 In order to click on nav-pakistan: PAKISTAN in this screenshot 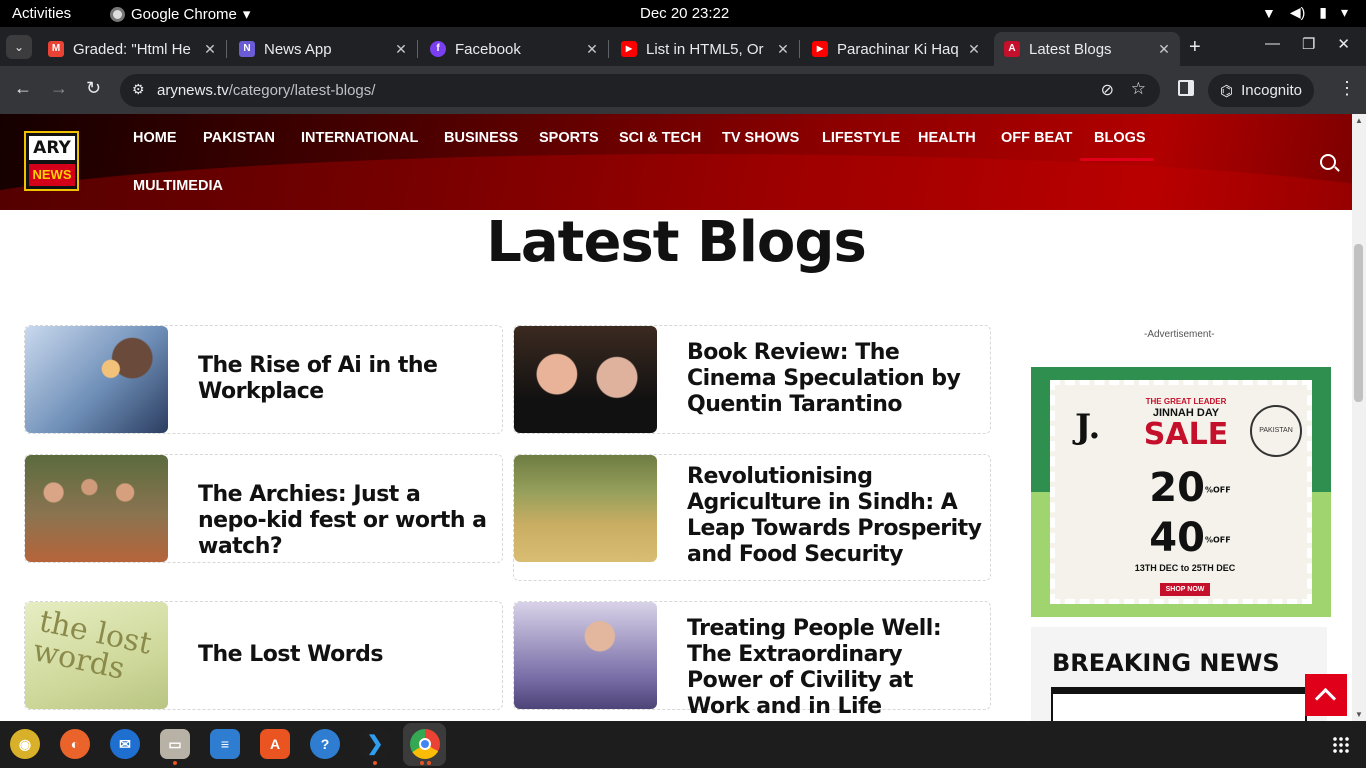, I will do `click(239, 138)`.